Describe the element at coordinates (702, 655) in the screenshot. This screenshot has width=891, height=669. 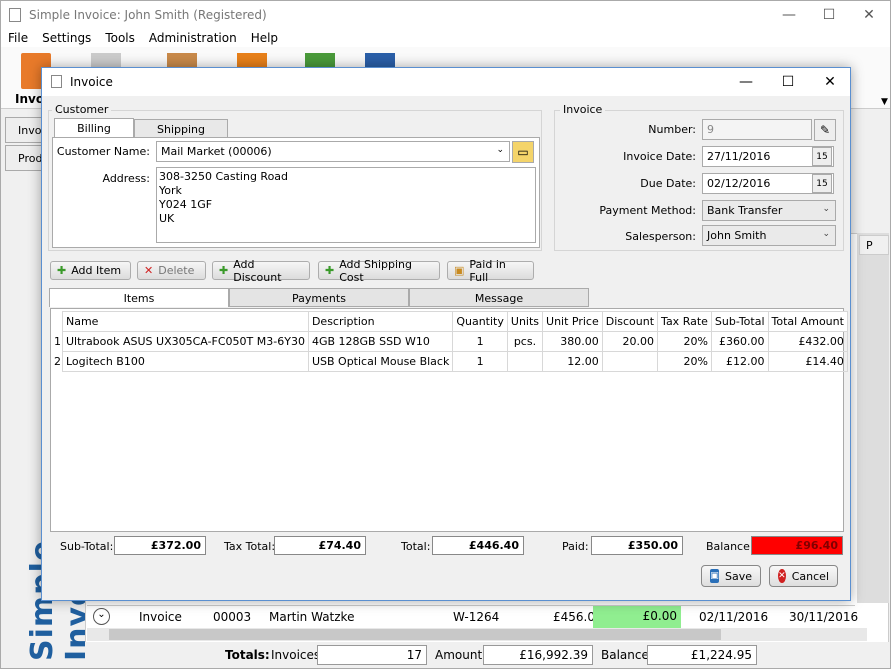
I see `balance-value: £1,224.95` at that location.